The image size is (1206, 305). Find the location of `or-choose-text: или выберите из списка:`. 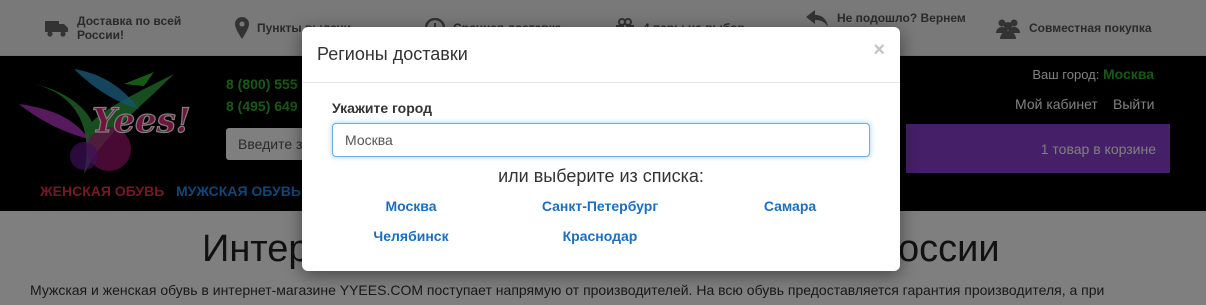

or-choose-text: или выберите из списка: is located at coordinates (601, 176).